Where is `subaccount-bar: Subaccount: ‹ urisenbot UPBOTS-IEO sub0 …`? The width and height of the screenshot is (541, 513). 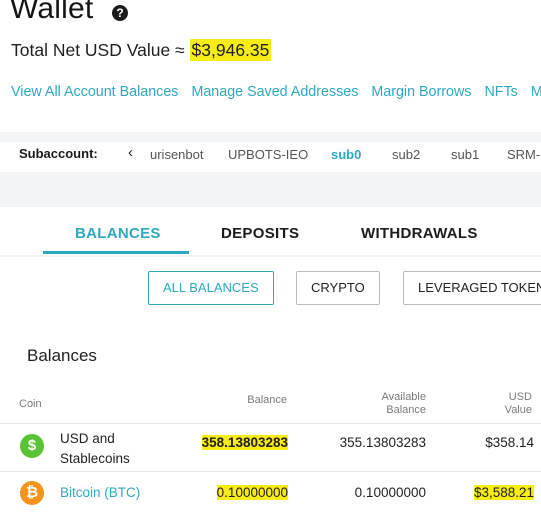 subaccount-bar: Subaccount: ‹ urisenbot UPBOTS-IEO sub0 … is located at coordinates (270, 157).